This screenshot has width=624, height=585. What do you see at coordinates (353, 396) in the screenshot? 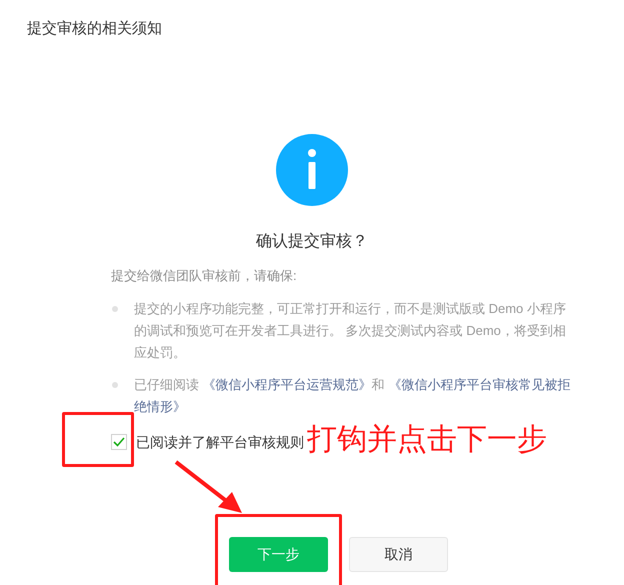
I see `notice-text: 已仔细阅读 《微信小程序平台运营规范》和 《微信小程序平台审核常见被拒绝情形》` at bounding box center [353, 396].